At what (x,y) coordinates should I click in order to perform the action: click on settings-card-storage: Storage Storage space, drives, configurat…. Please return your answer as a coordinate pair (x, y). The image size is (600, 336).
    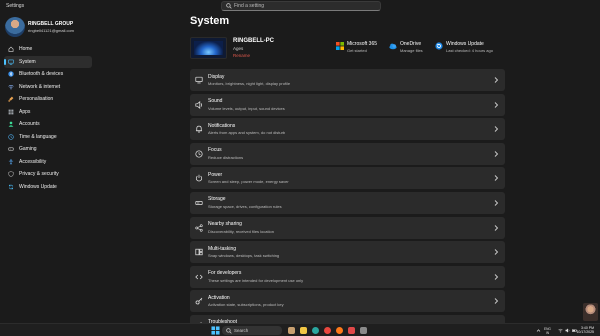
    Looking at the image, I should click on (347, 202).